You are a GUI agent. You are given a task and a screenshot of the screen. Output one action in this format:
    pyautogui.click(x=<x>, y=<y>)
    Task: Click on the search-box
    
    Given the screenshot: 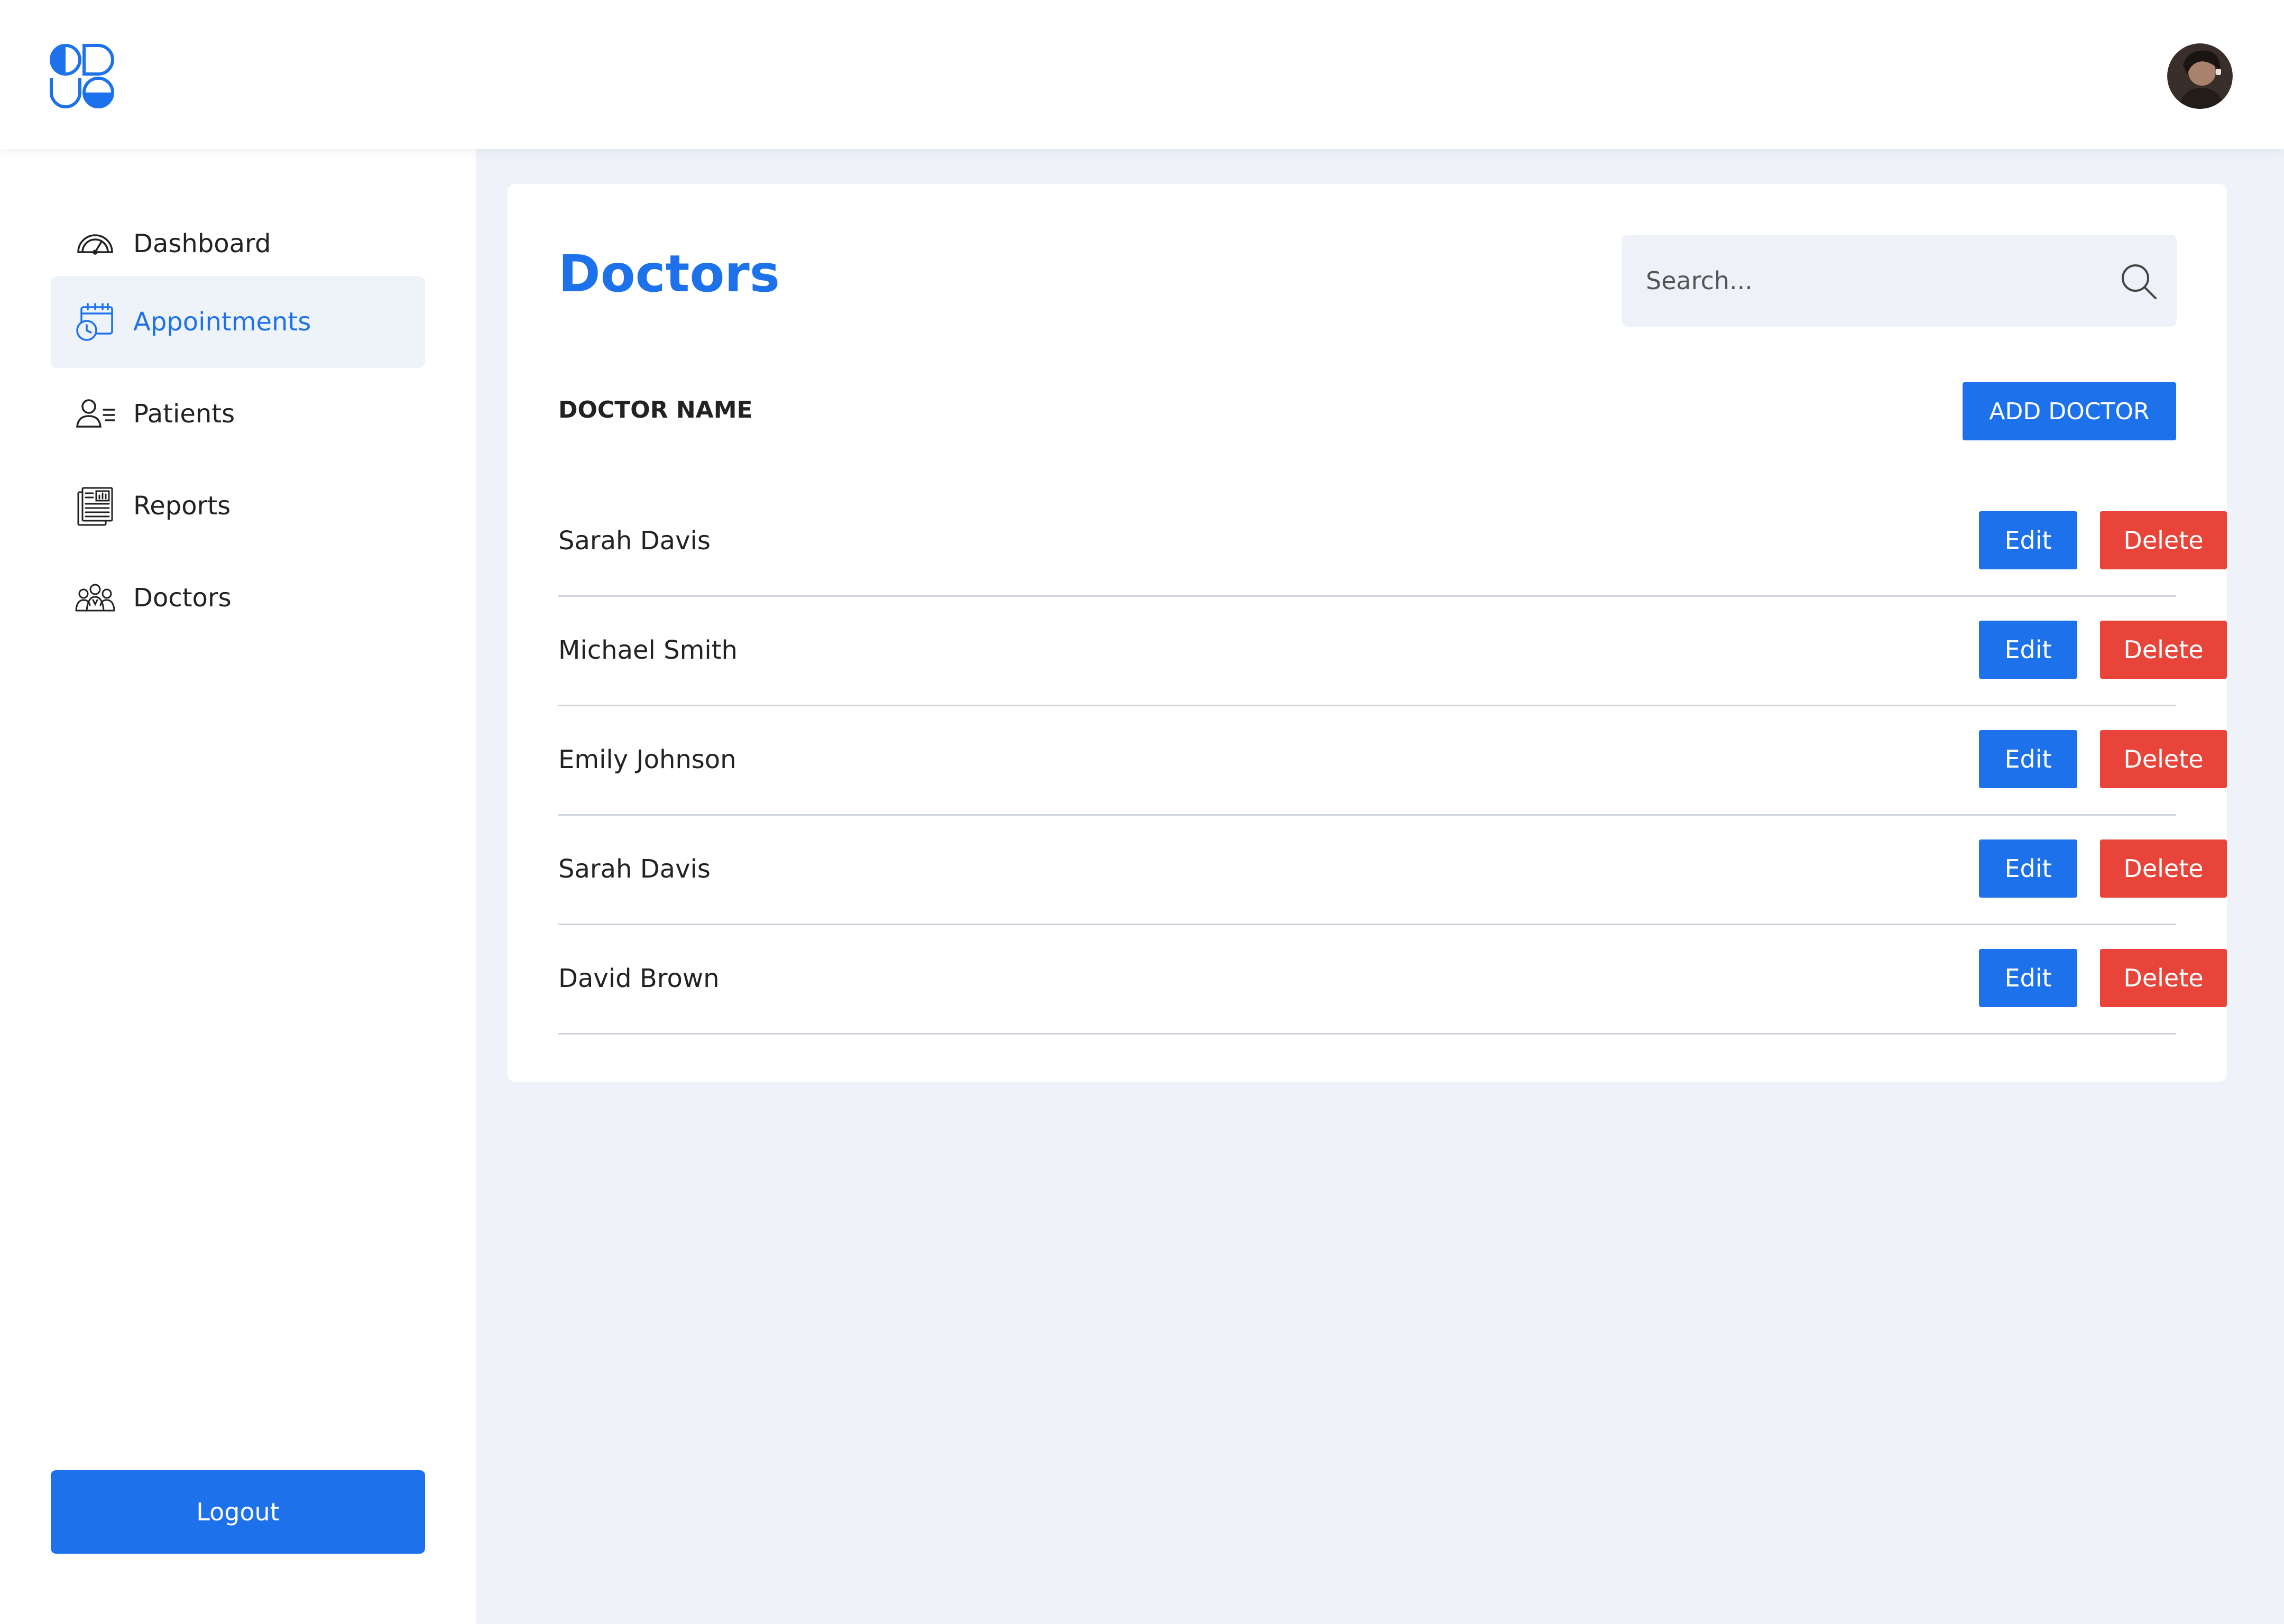 What is the action you would take?
    pyautogui.click(x=1899, y=281)
    